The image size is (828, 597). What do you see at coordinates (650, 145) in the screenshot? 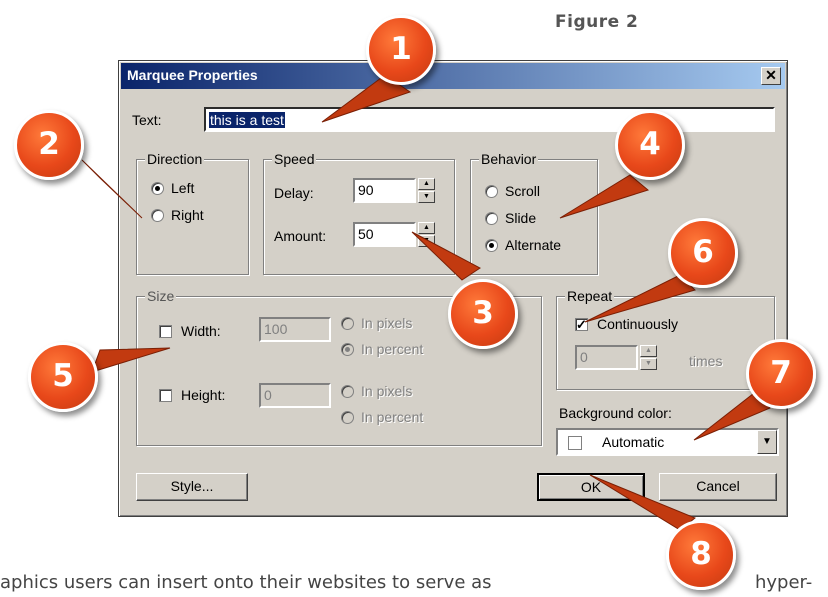
I see `callout-4: 4` at bounding box center [650, 145].